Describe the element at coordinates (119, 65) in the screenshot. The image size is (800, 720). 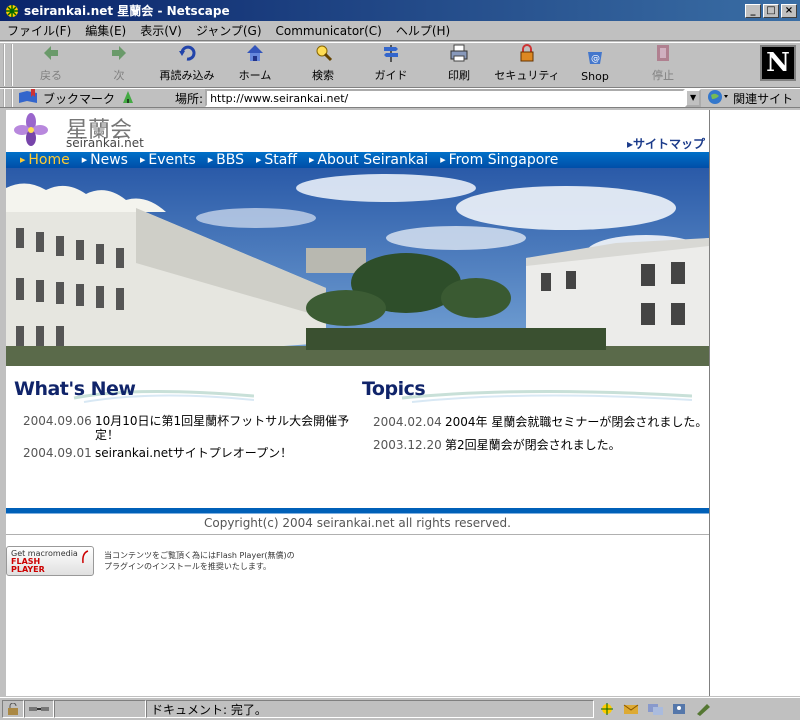
I see `forward-button: 次` at that location.